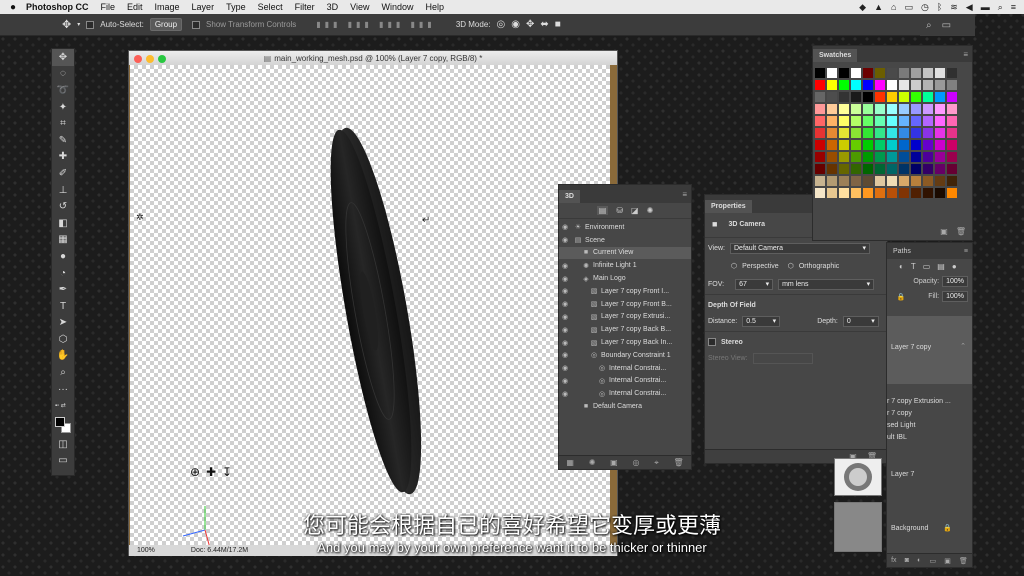 This screenshot has width=1024, height=576. Describe the element at coordinates (569, 196) in the screenshot. I see `tab-3d: 3D` at that location.